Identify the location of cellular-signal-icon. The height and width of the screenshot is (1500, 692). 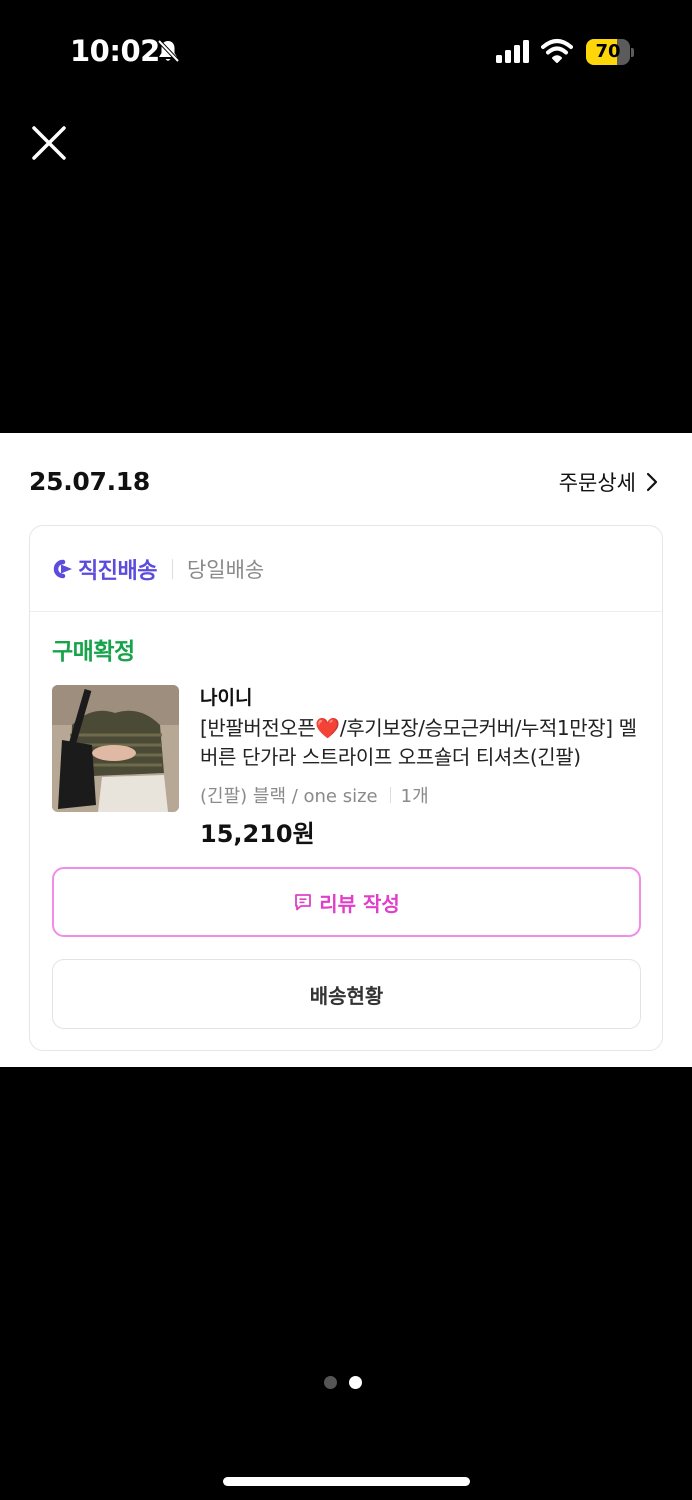
(512, 51).